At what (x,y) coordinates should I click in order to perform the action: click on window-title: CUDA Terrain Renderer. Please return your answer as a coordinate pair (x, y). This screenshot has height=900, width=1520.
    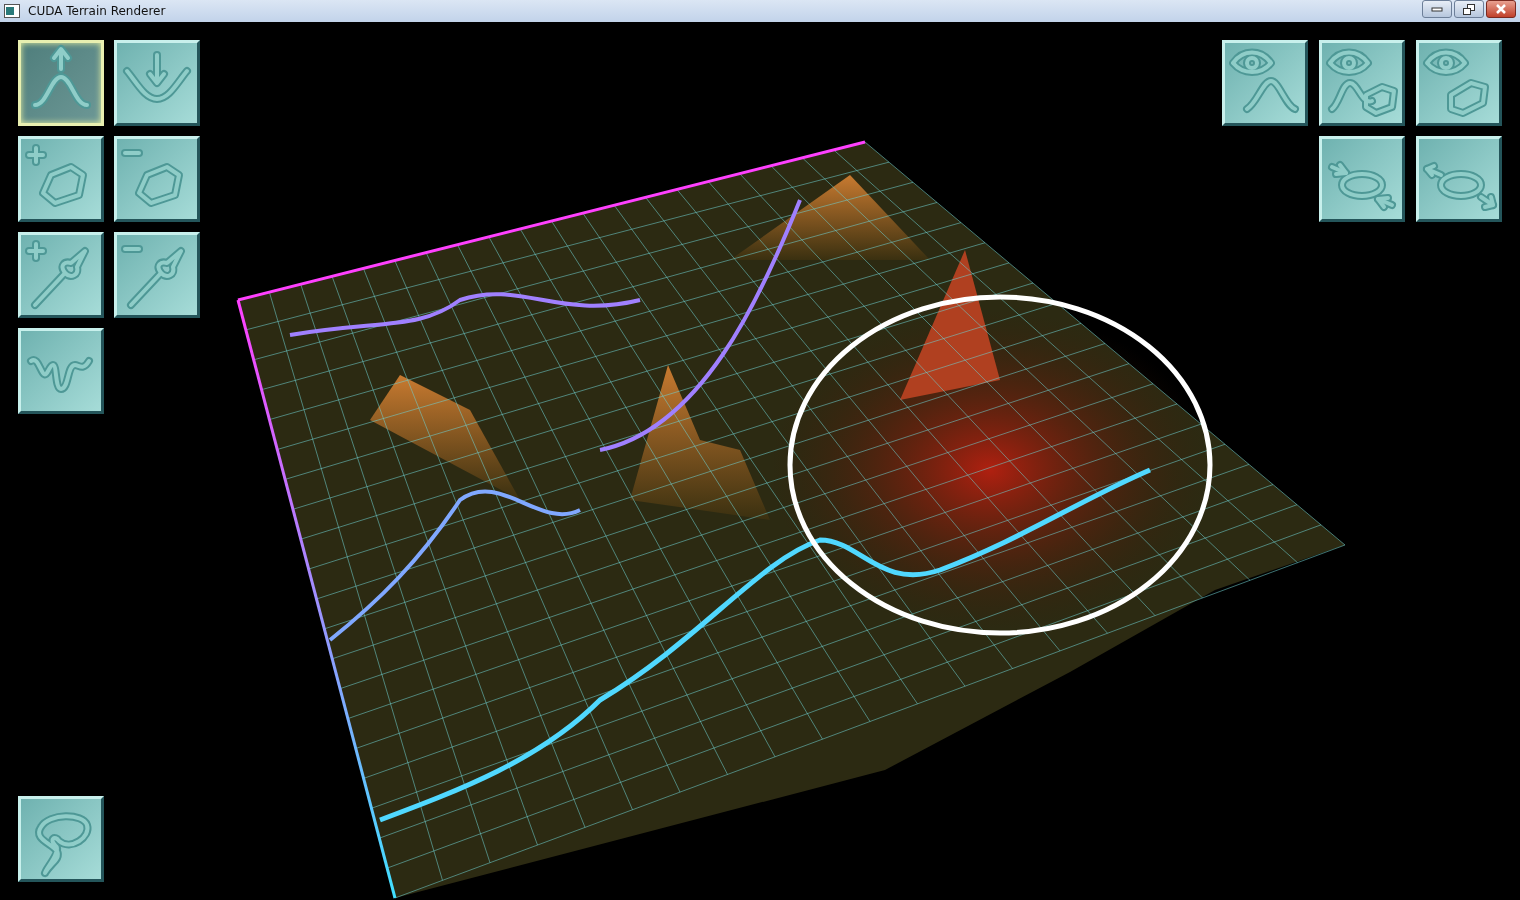
    Looking at the image, I should click on (97, 11).